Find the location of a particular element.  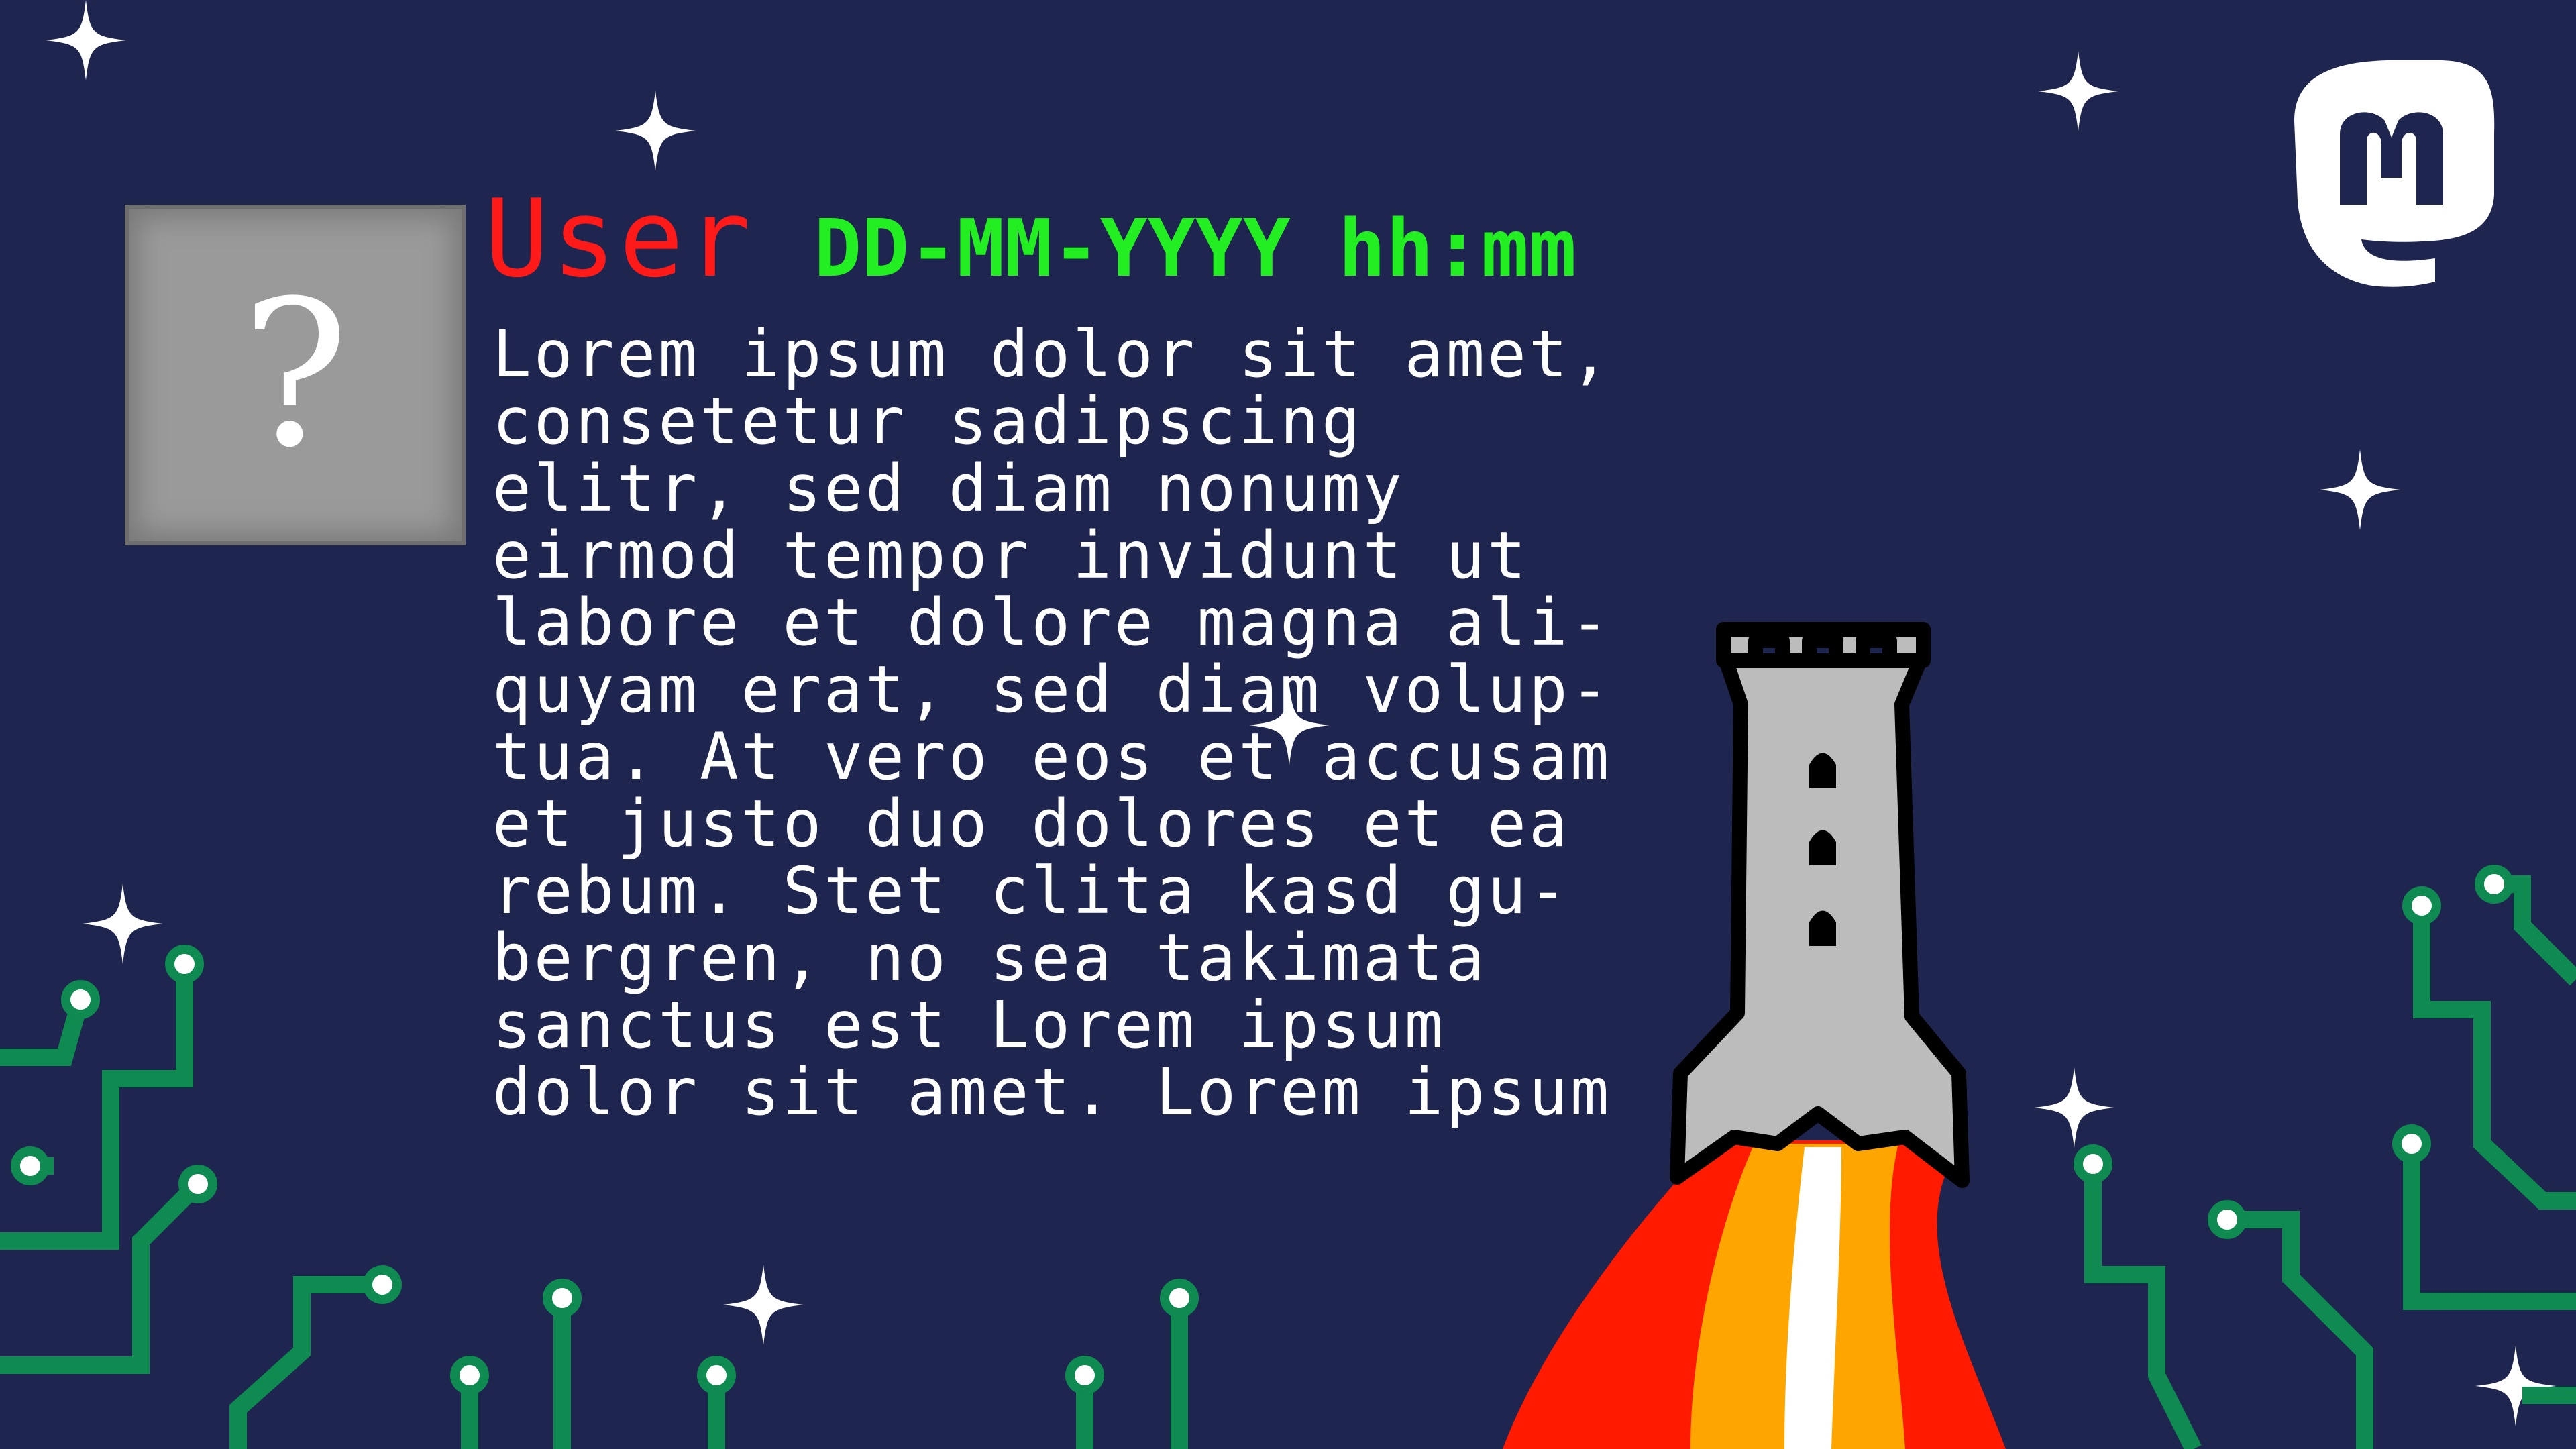

post-header: User DD-MM-YYYY hh:mm is located at coordinates (1030, 238).